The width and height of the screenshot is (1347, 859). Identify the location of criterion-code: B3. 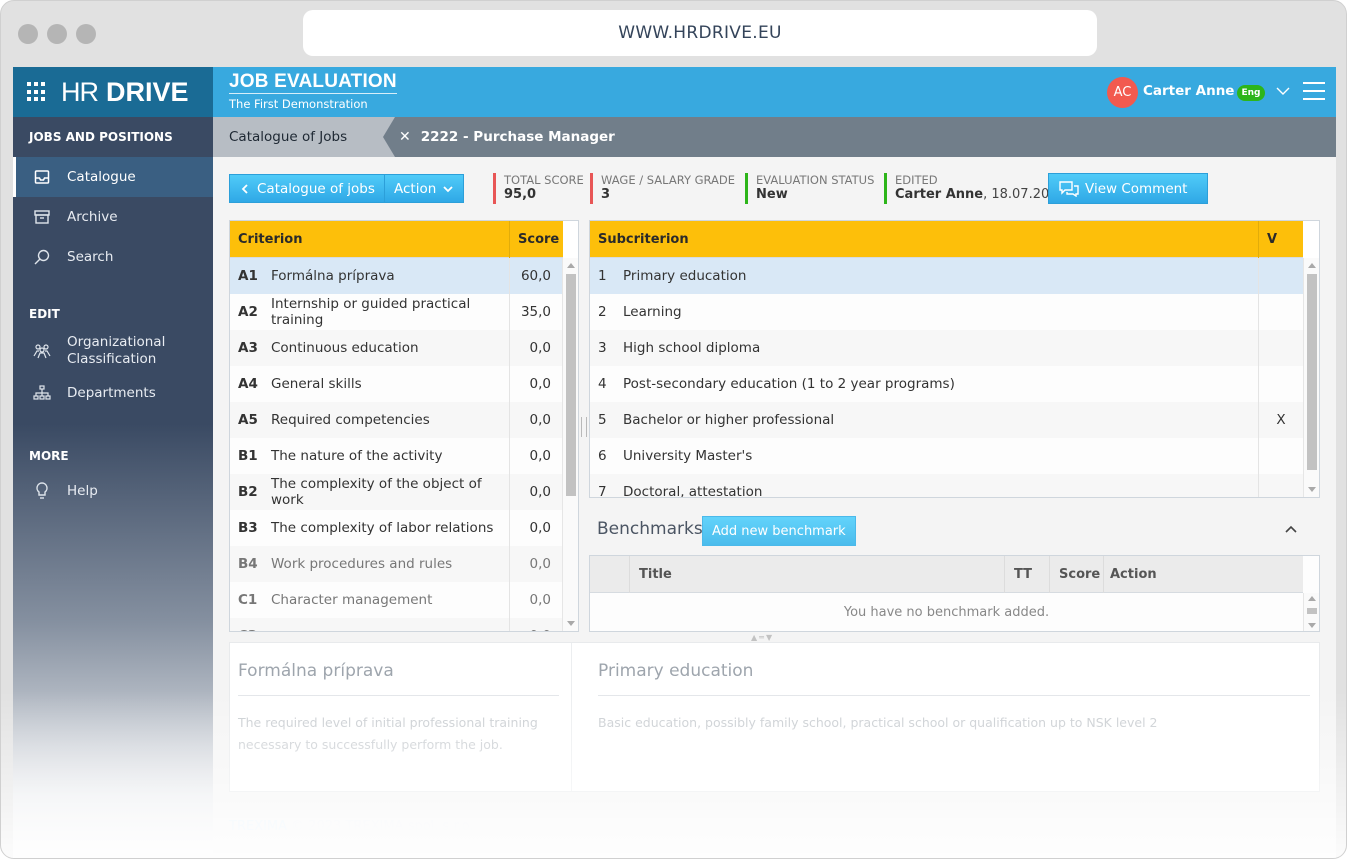
(248, 528).